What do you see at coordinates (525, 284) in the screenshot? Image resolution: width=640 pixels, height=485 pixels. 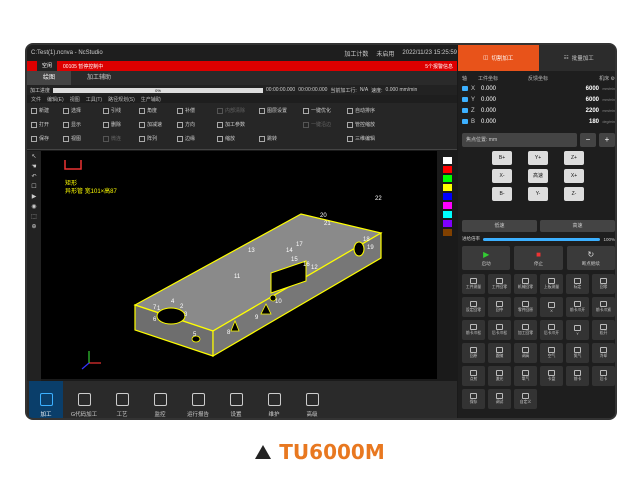 I see `function-button: 机械回零` at bounding box center [525, 284].